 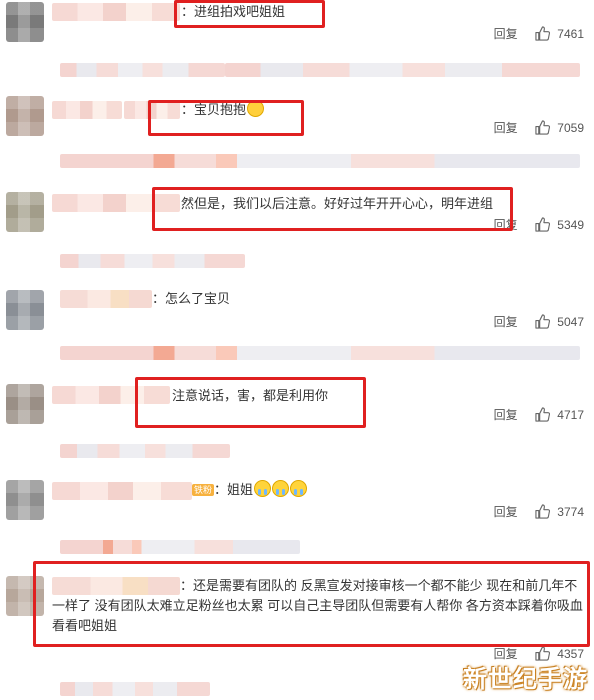 I want to click on comment-actions: 回复 4717, so click(x=539, y=416).